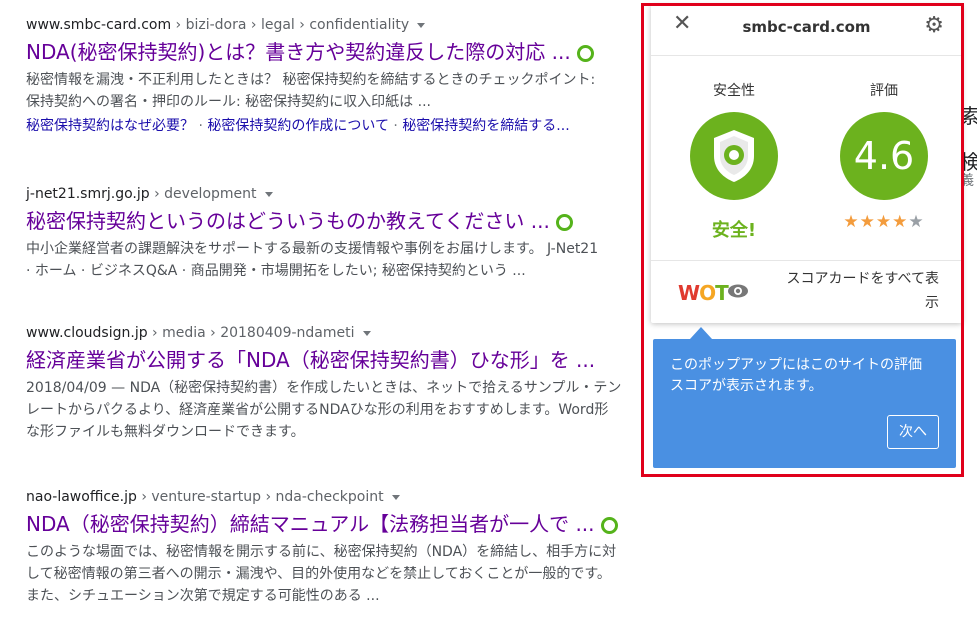 The height and width of the screenshot is (627, 977). I want to click on cite-path: › development, so click(203, 194).